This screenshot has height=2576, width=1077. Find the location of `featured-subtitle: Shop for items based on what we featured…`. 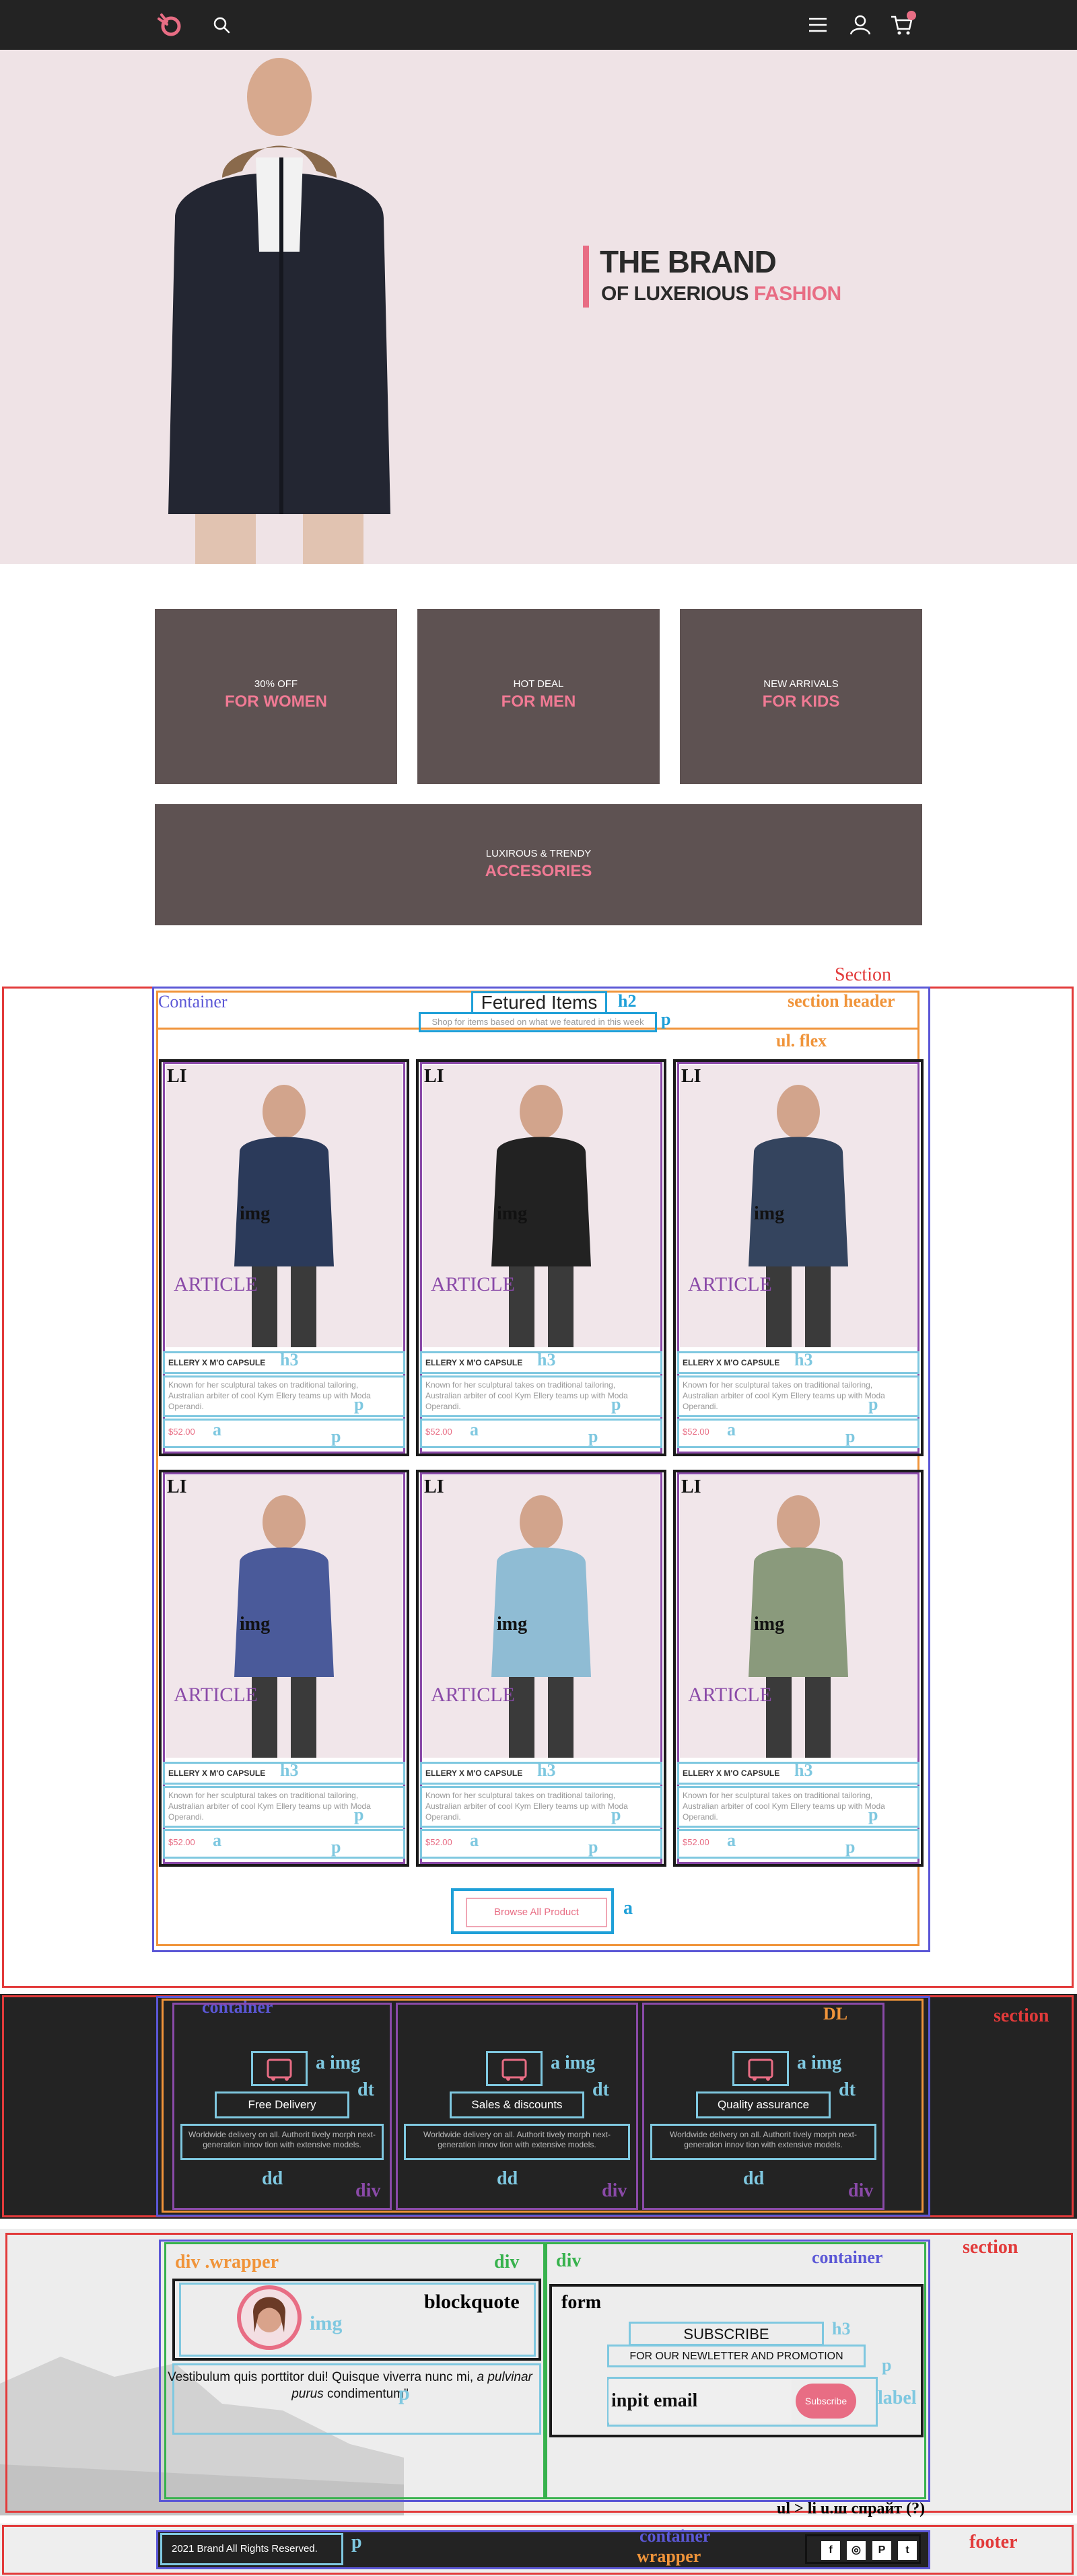

featured-subtitle: Shop for items based on what we featured… is located at coordinates (538, 1022).